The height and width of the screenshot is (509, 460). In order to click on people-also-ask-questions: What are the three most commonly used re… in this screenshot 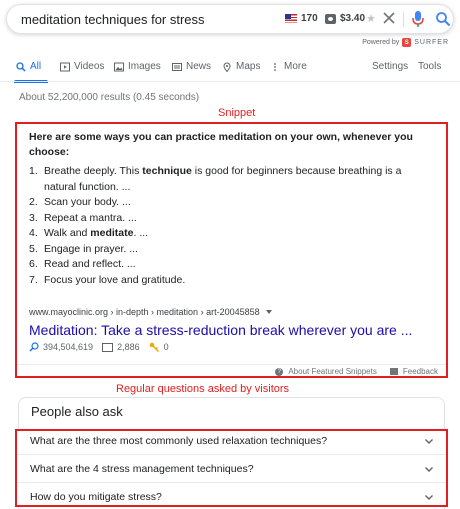, I will do `click(231, 468)`.